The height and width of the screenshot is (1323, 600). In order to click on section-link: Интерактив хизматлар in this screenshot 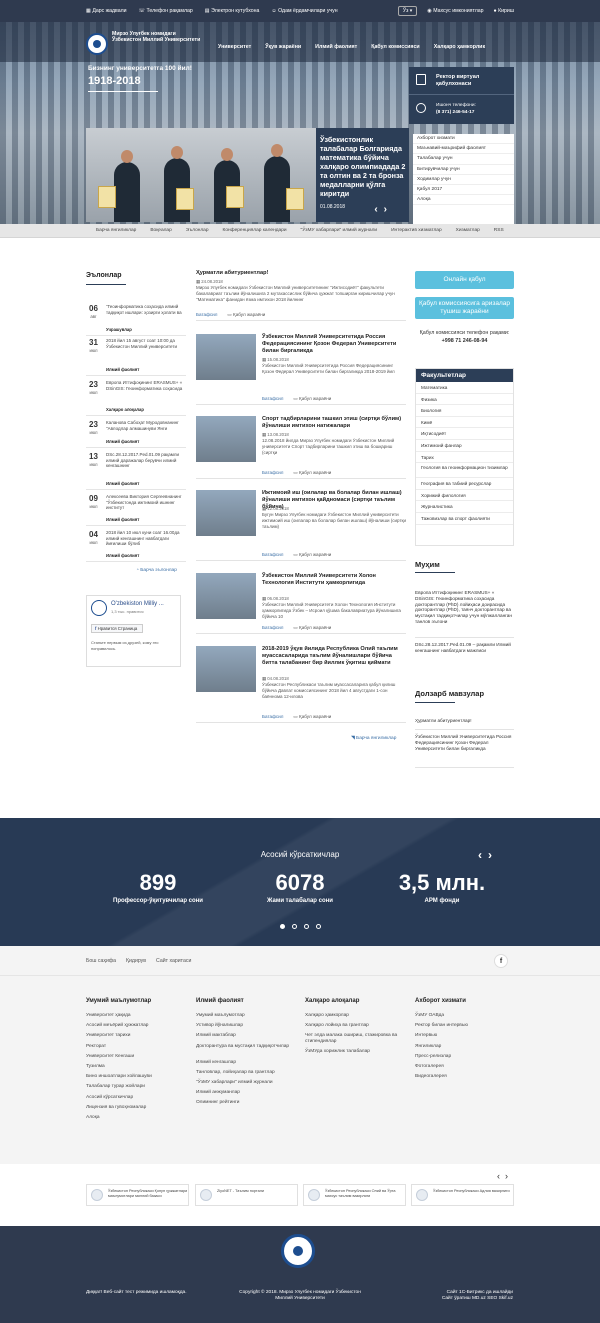, I will do `click(416, 230)`.